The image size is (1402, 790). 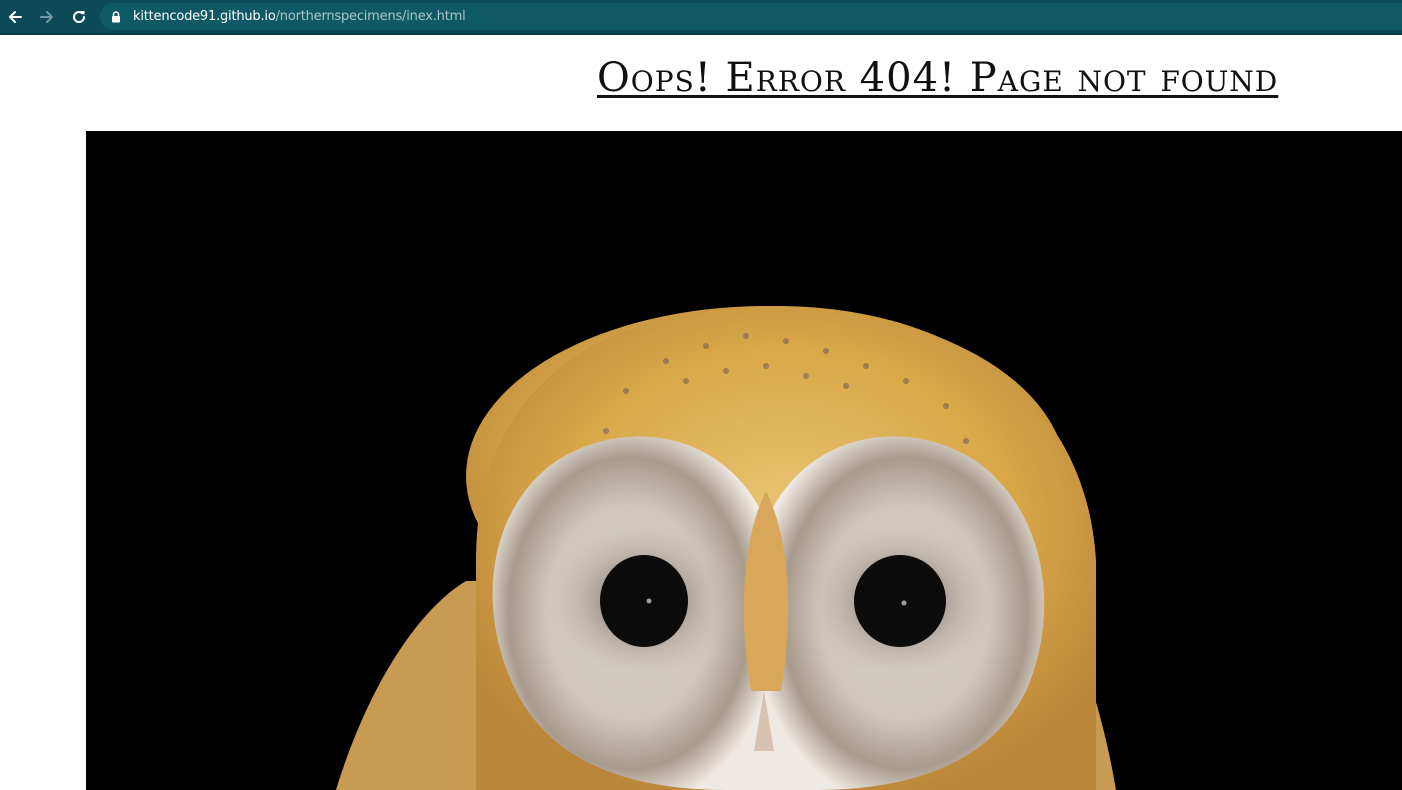 I want to click on lock-icon, so click(x=116, y=16).